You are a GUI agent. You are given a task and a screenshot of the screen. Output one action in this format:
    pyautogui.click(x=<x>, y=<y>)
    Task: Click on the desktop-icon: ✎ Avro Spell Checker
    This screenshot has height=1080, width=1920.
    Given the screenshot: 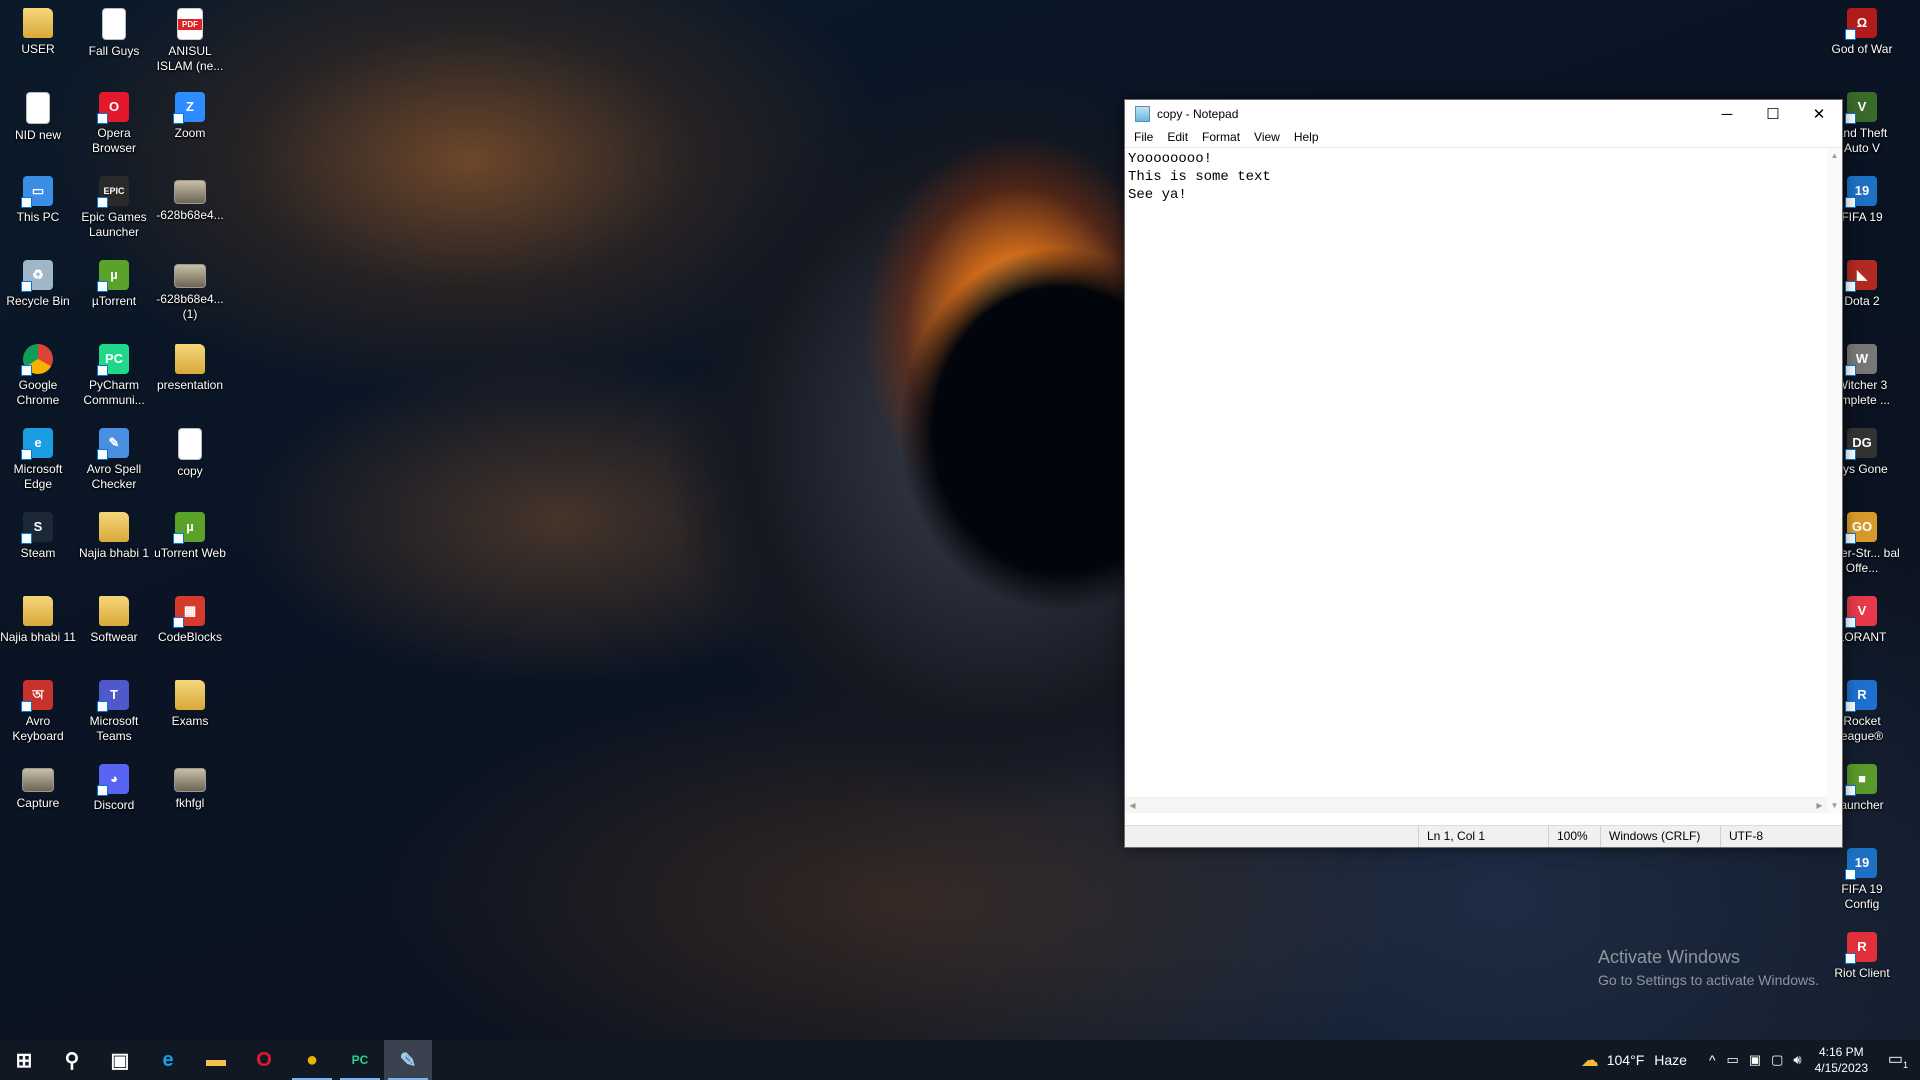 What is the action you would take?
    pyautogui.click(x=114, y=457)
    